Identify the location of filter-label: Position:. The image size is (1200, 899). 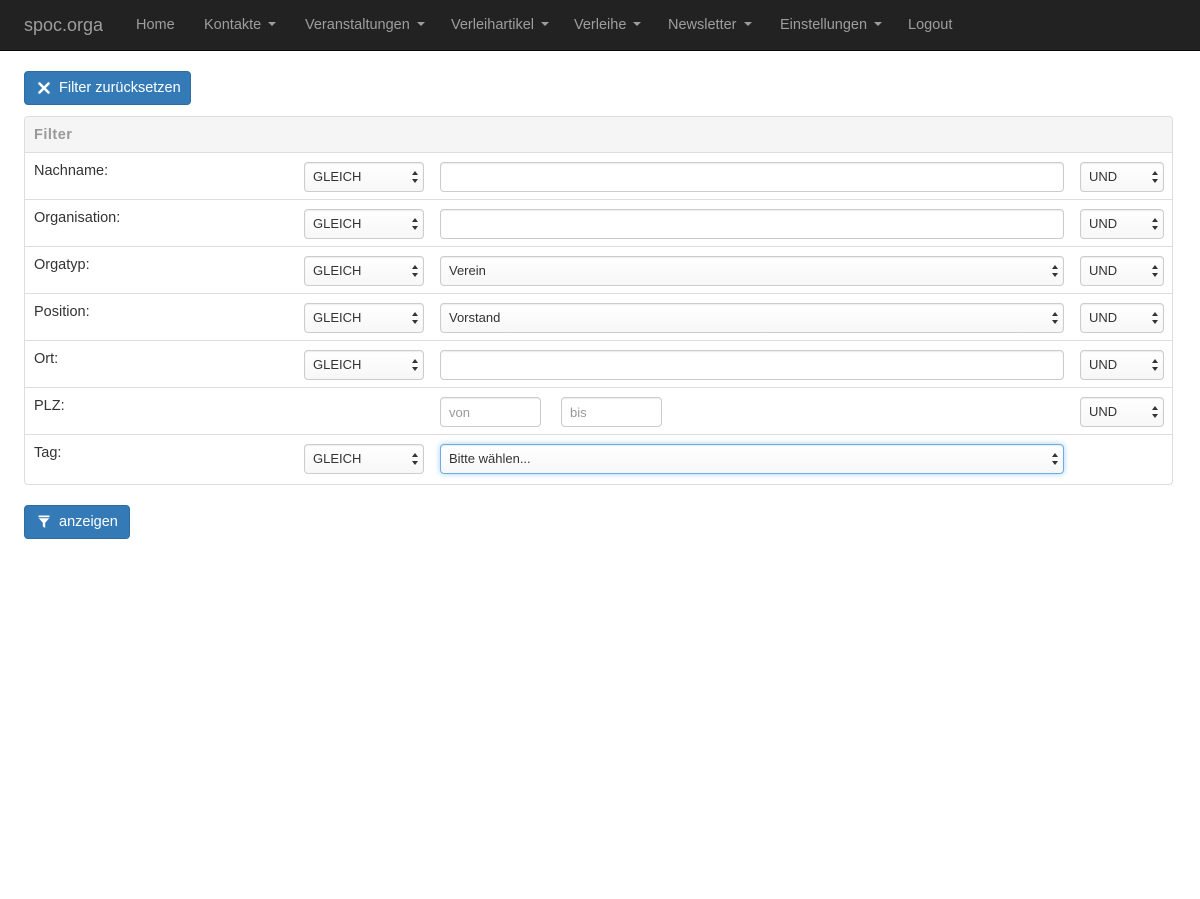
(62, 312).